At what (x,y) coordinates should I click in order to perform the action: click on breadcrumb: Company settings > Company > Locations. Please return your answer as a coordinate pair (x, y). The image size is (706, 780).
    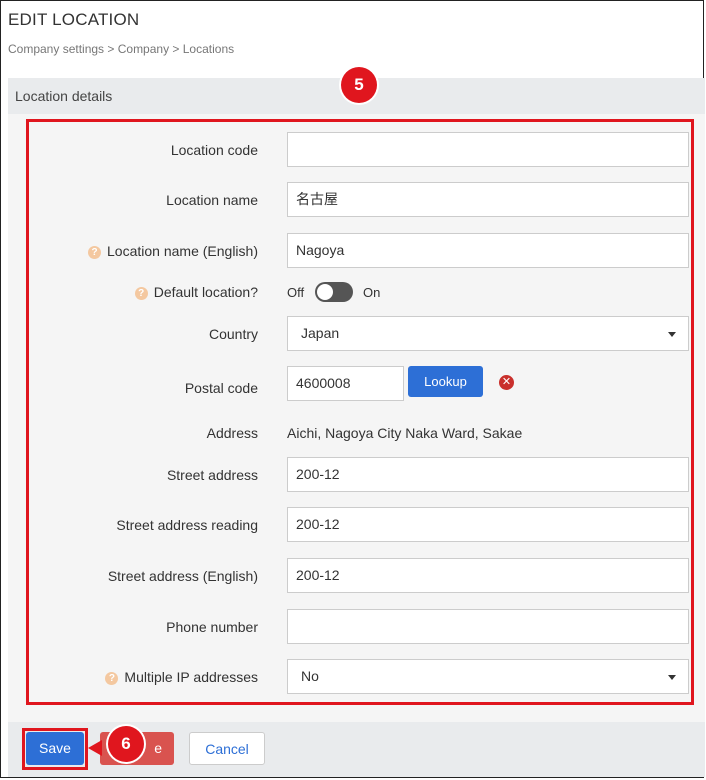
    Looking at the image, I should click on (121, 49).